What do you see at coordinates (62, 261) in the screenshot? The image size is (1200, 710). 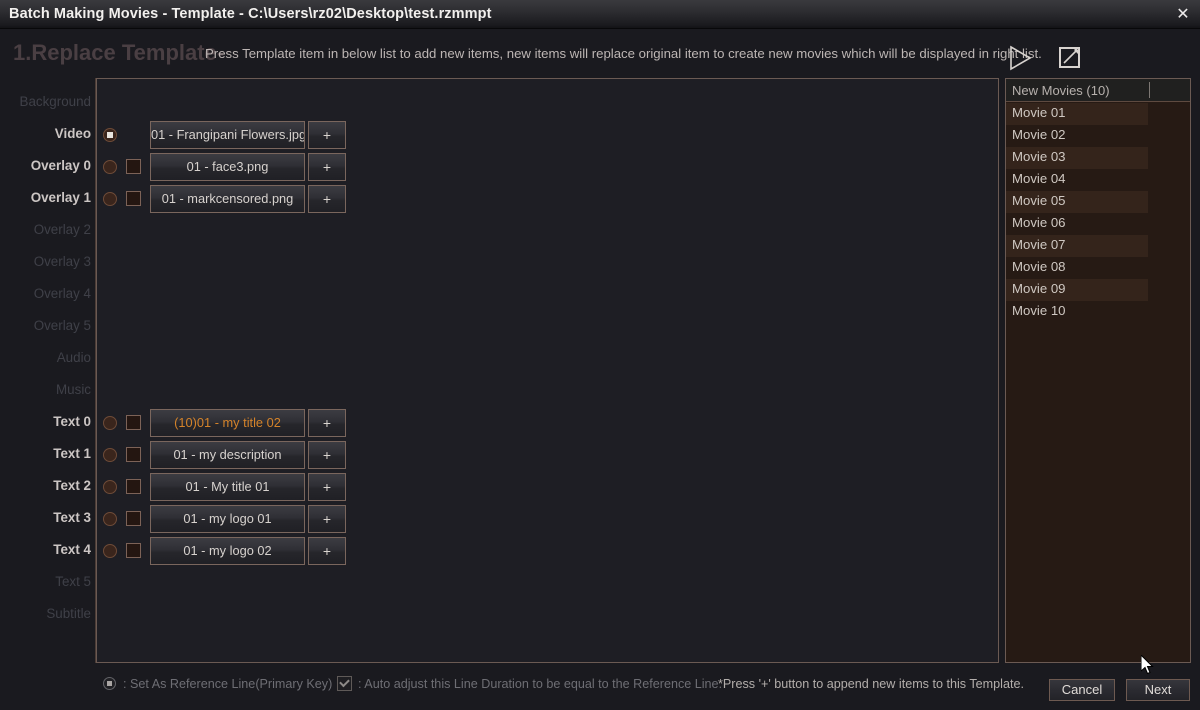 I see `track-label-overlay-3: Overlay 3` at bounding box center [62, 261].